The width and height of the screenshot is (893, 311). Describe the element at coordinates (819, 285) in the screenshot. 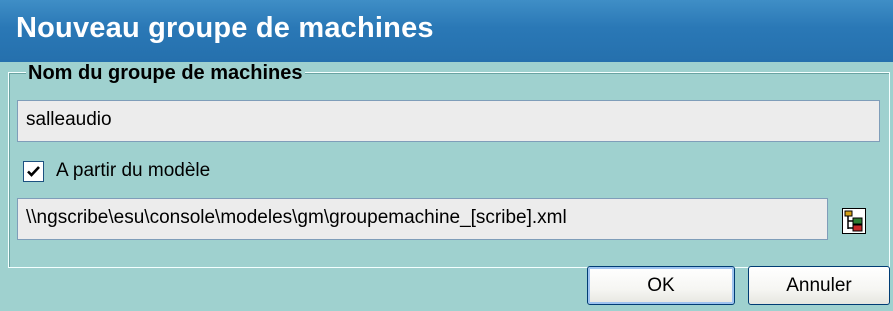

I see `cancel-button: Annuler` at that location.